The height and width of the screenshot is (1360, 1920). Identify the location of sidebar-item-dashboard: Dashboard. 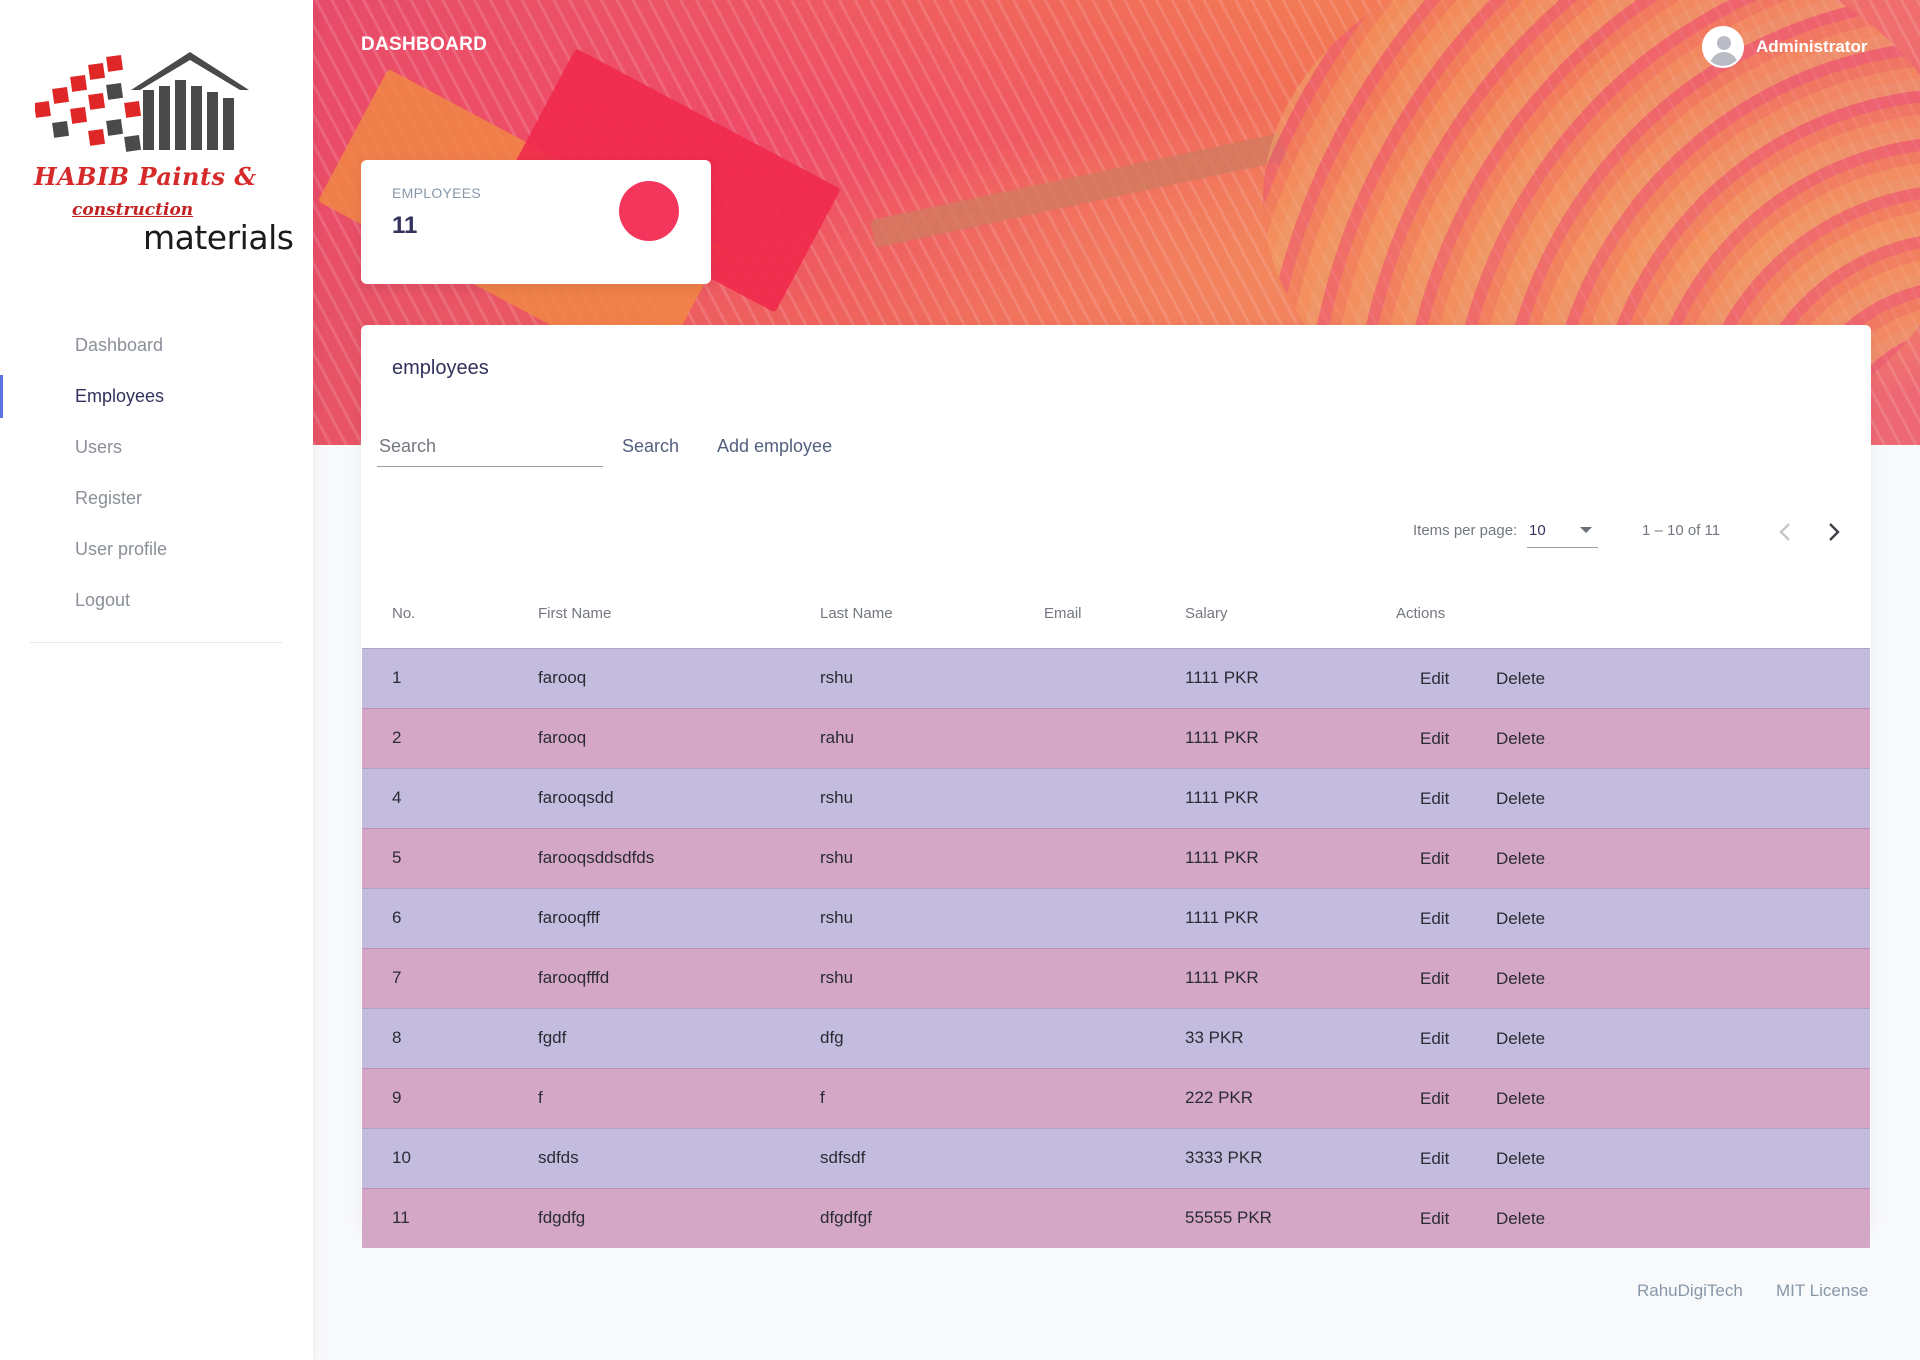
(156, 345).